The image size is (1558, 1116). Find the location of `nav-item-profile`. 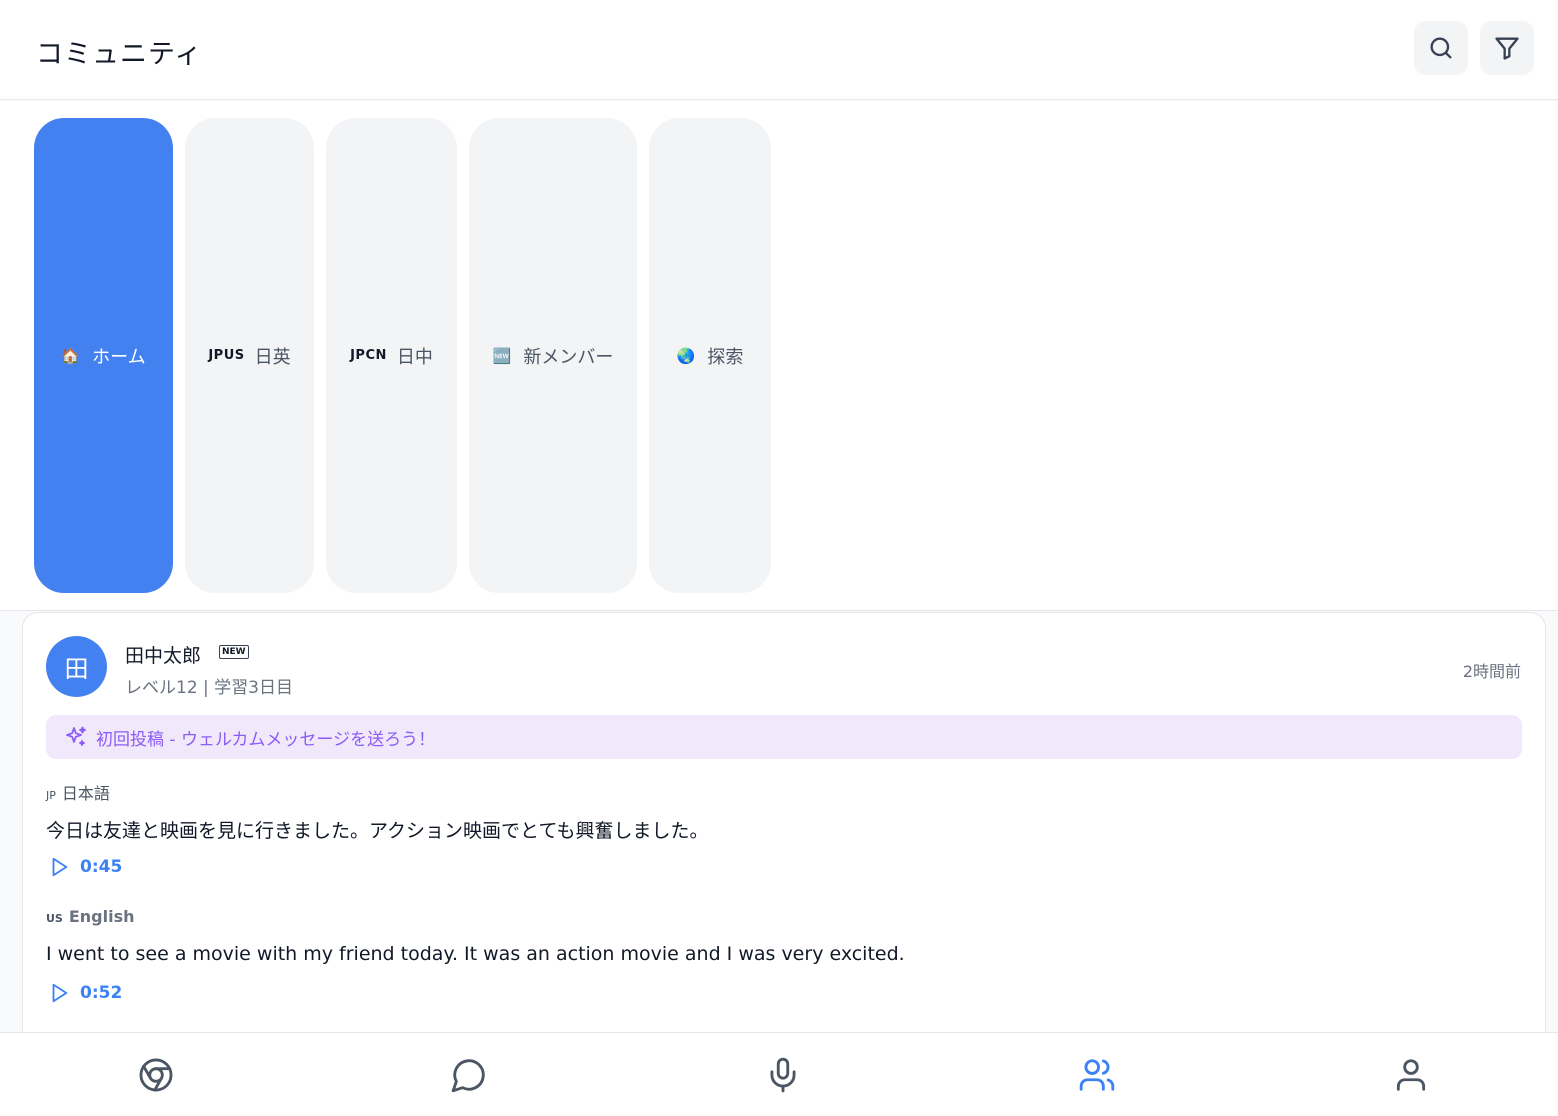

nav-item-profile is located at coordinates (1406, 1074).